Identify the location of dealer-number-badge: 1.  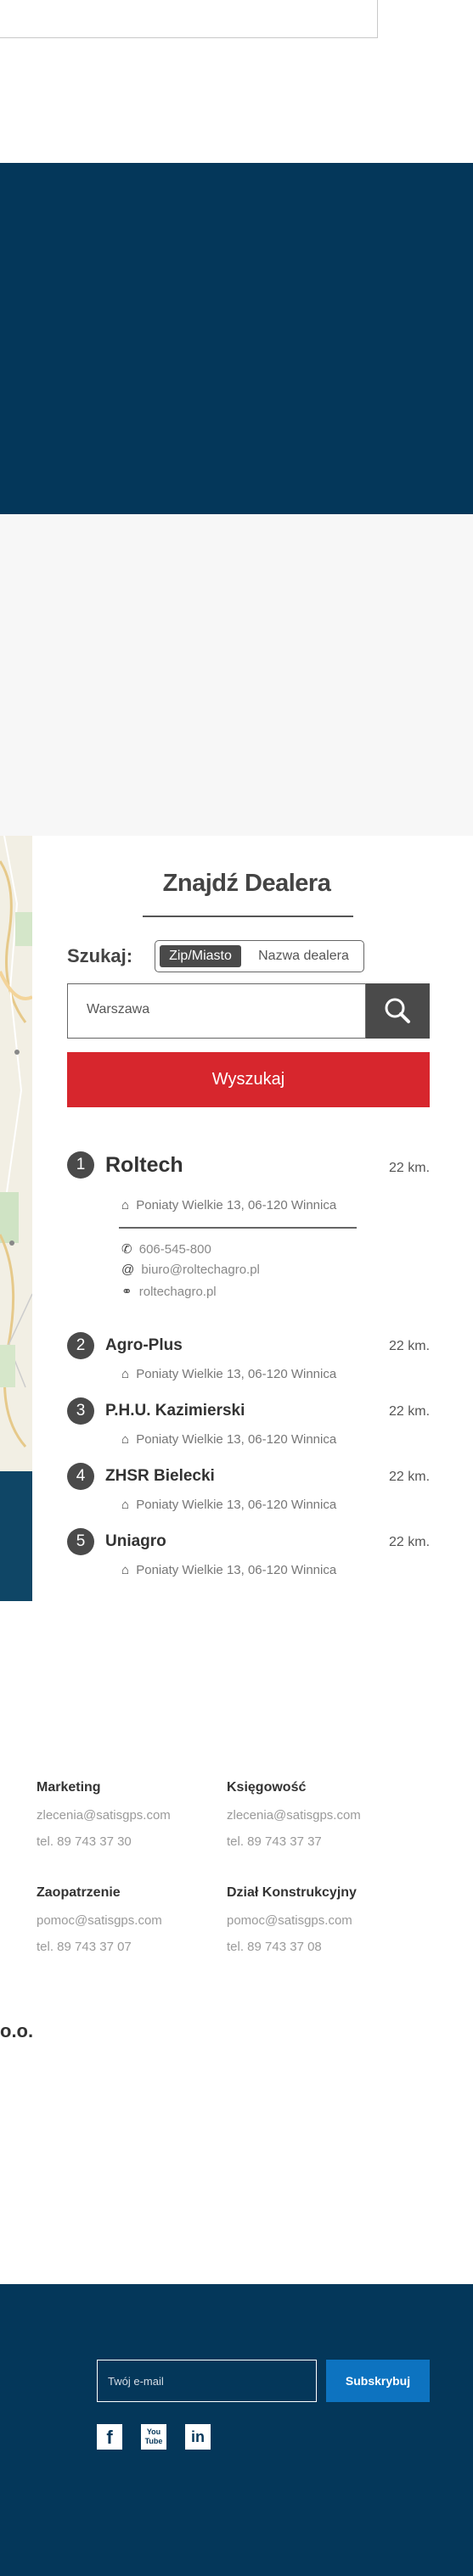
(80, 1165).